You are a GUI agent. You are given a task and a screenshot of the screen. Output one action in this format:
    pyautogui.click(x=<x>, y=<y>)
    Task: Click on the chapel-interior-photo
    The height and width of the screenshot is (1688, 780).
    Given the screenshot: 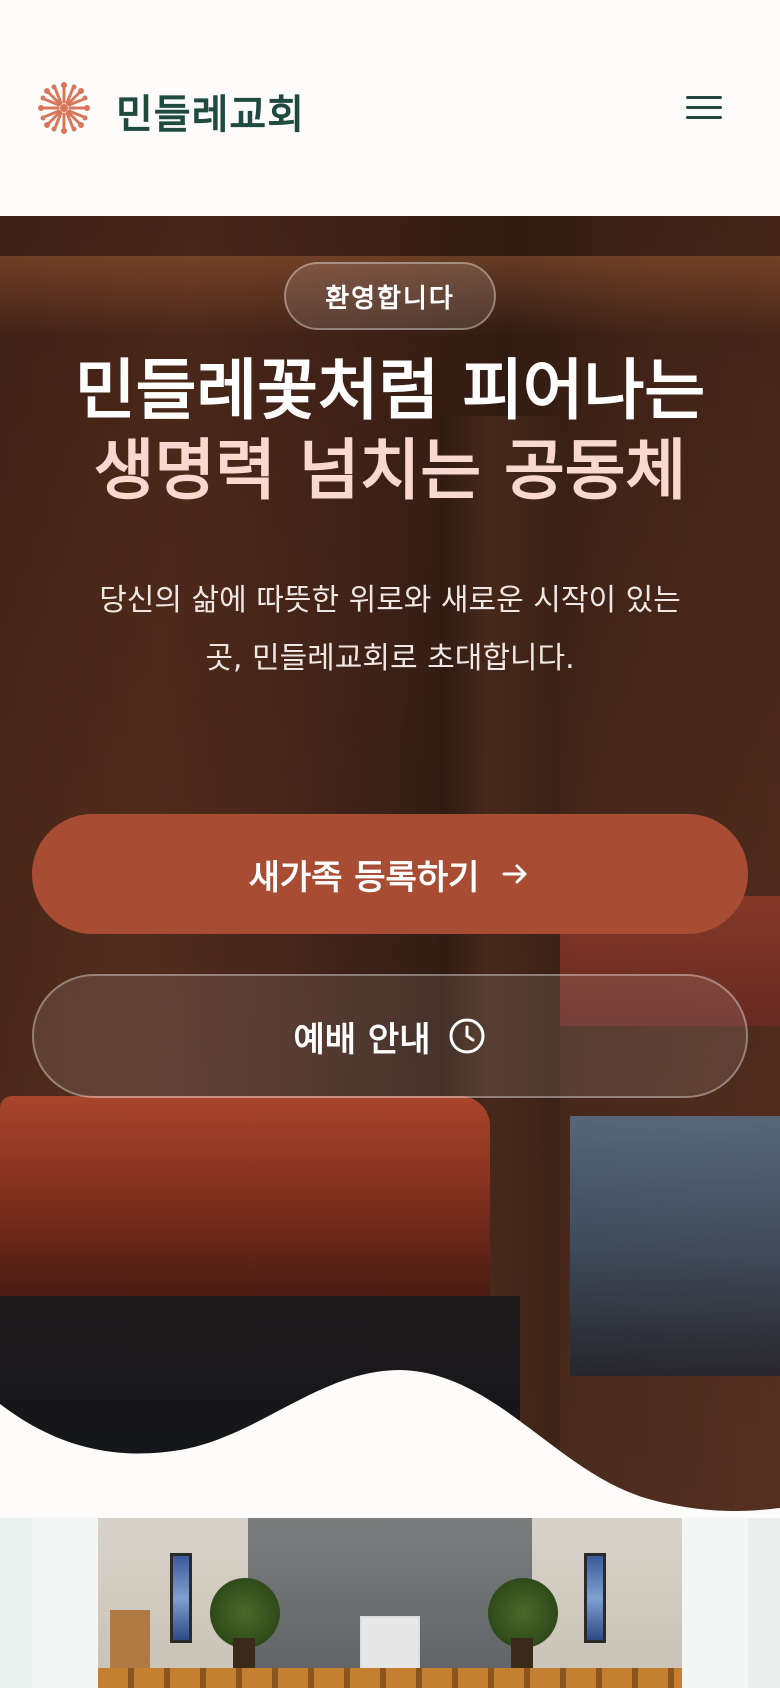 What is the action you would take?
    pyautogui.click(x=390, y=1603)
    